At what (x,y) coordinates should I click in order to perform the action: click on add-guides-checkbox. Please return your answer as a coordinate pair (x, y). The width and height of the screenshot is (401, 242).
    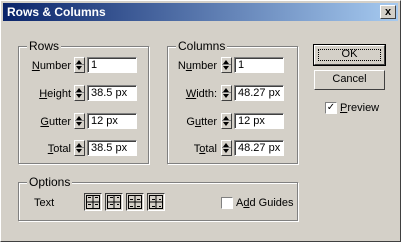
    Looking at the image, I should click on (227, 203).